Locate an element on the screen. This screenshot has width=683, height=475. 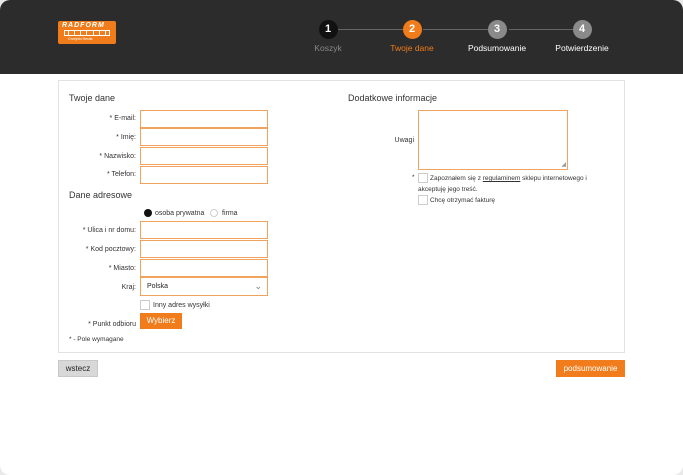
terms-checkbox is located at coordinates (423, 178).